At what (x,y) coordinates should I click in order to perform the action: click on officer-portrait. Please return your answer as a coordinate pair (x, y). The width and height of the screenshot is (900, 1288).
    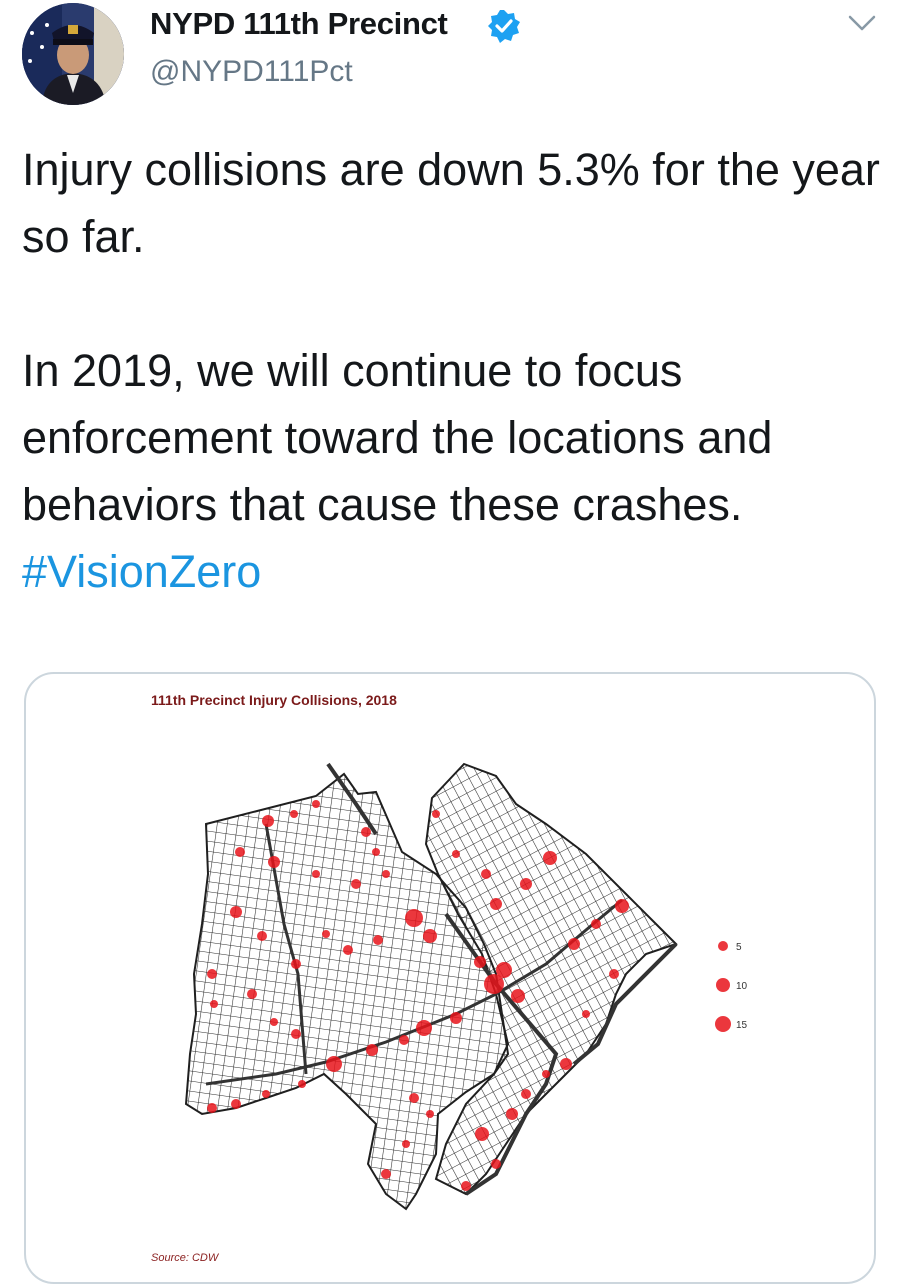
    Looking at the image, I should click on (73, 54).